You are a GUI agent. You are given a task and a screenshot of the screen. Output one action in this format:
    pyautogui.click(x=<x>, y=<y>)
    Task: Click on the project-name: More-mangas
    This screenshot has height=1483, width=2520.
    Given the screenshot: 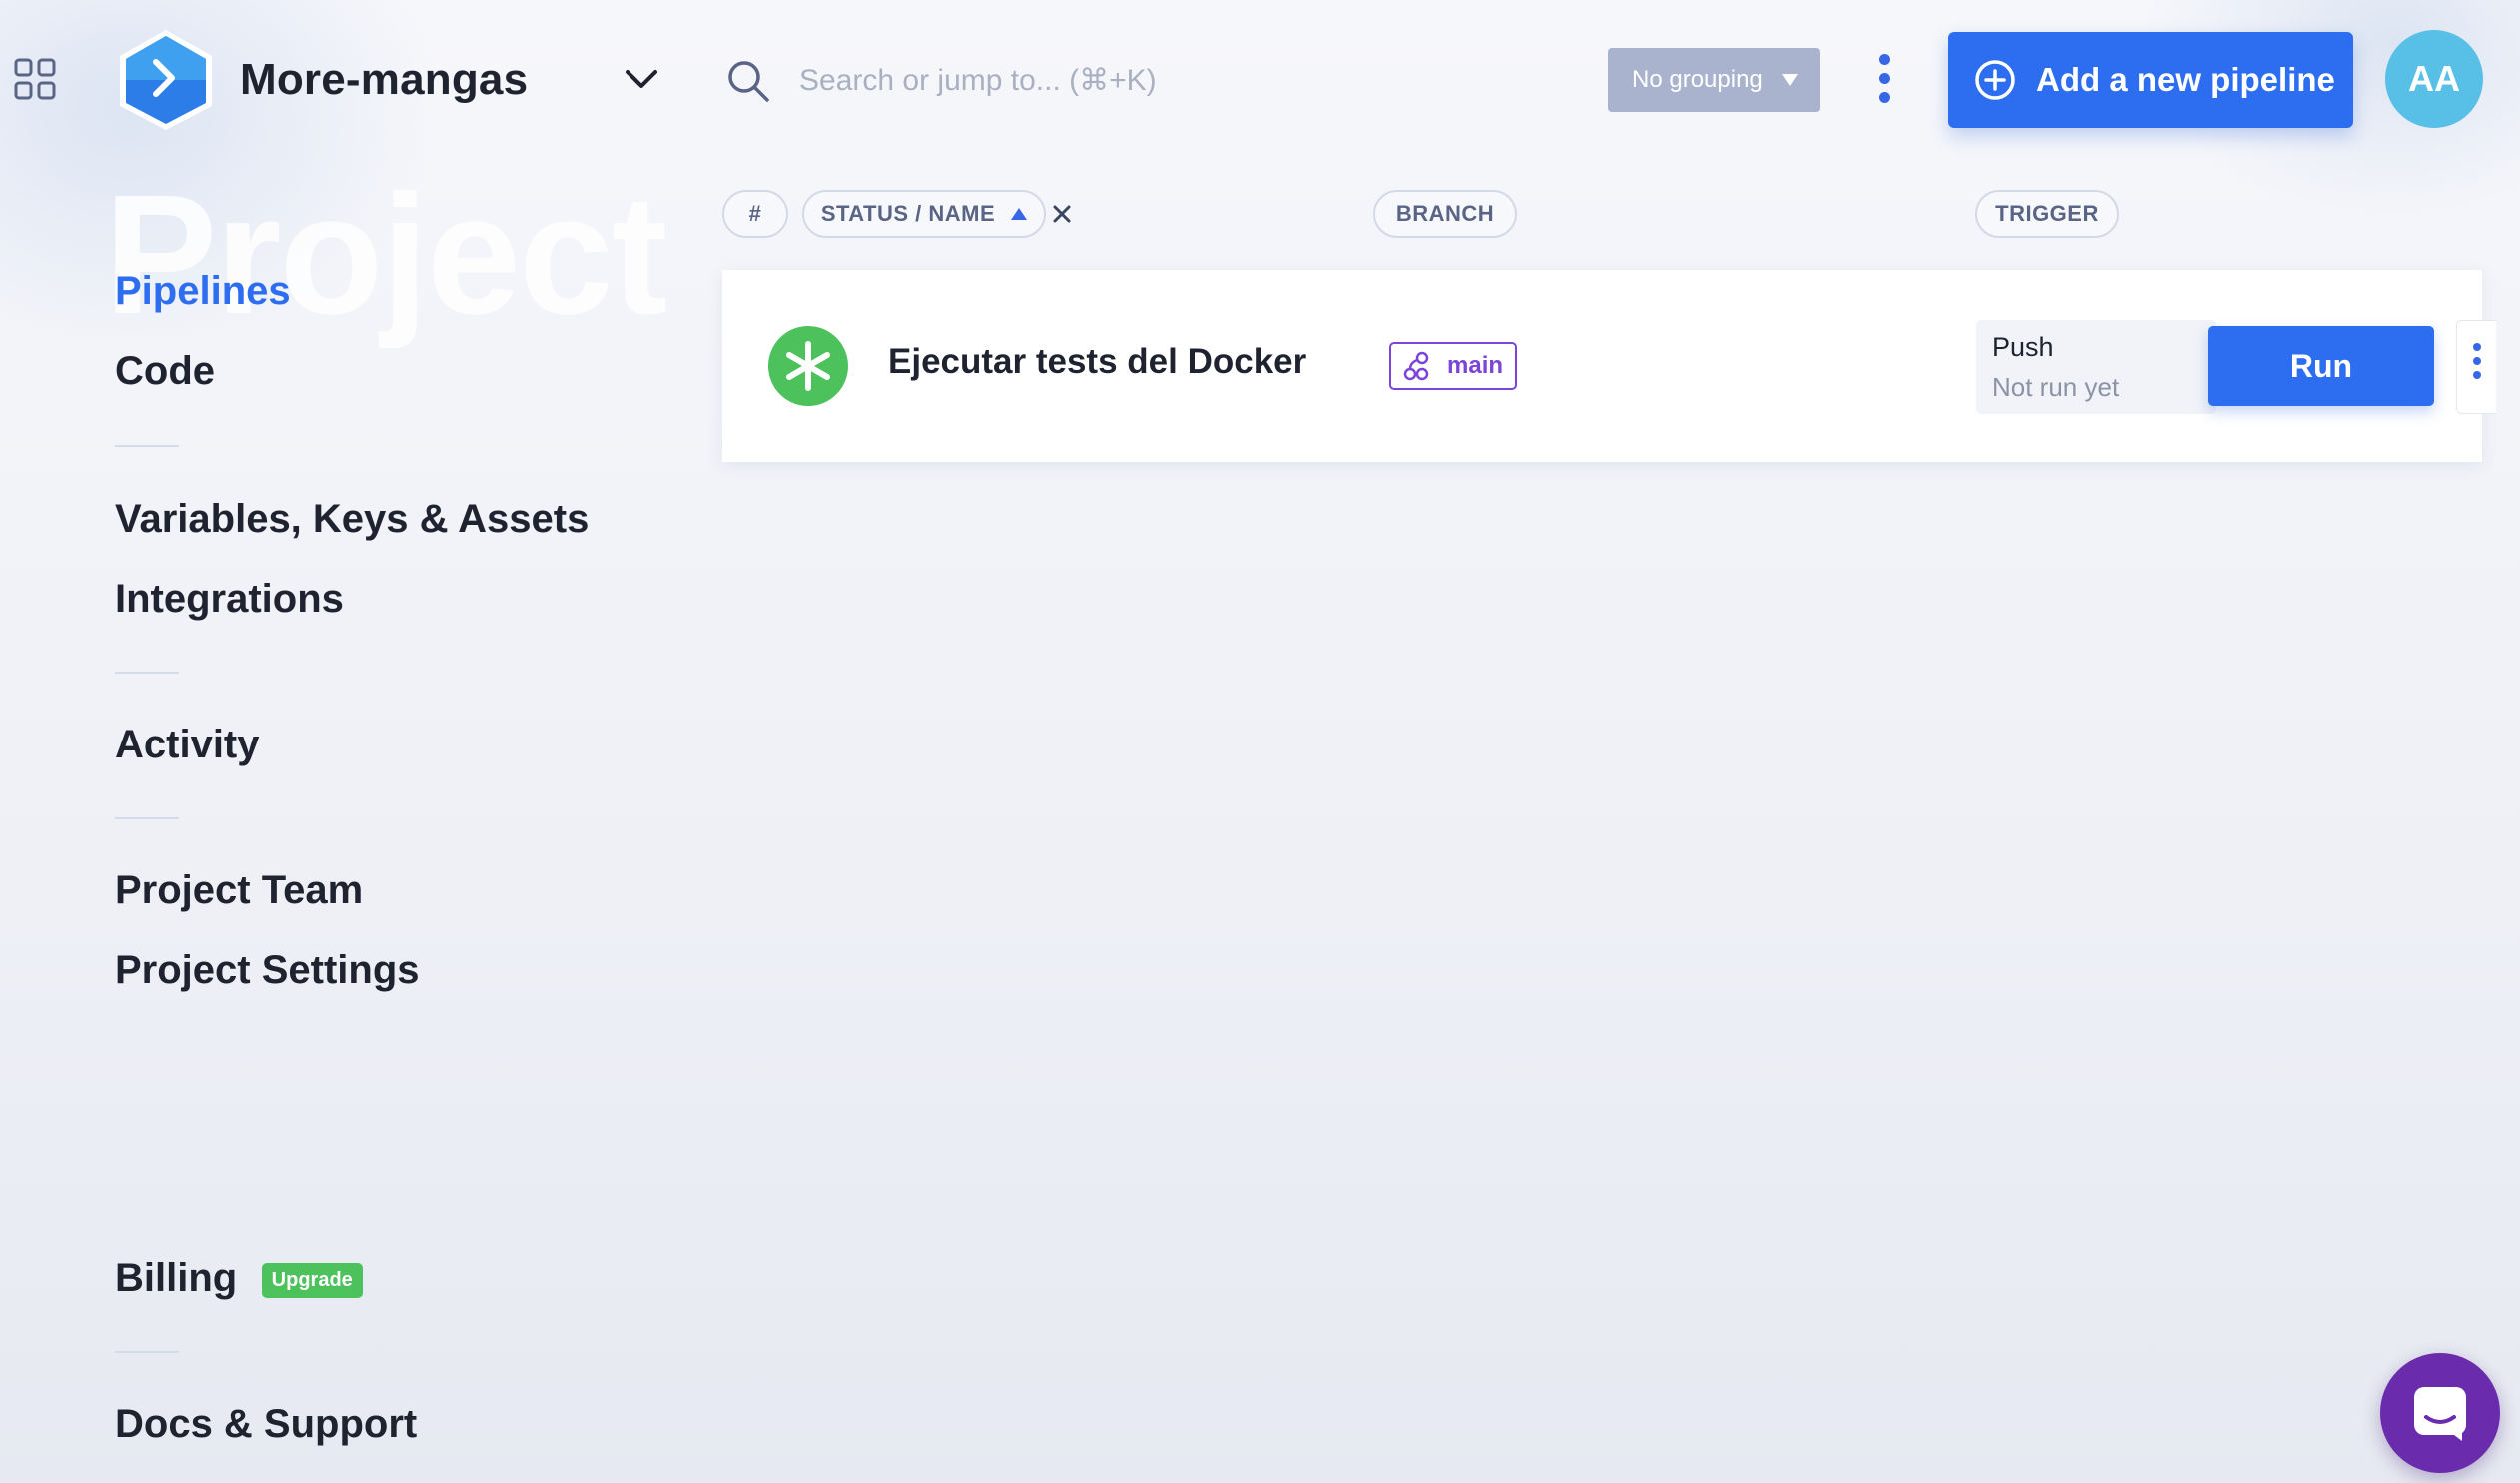 What is the action you would take?
    pyautogui.click(x=384, y=80)
    